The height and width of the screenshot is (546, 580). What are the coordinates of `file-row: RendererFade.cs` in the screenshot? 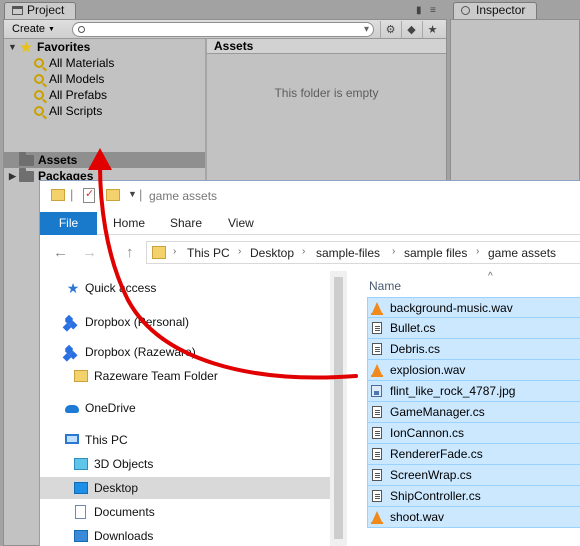 It's located at (473, 454).